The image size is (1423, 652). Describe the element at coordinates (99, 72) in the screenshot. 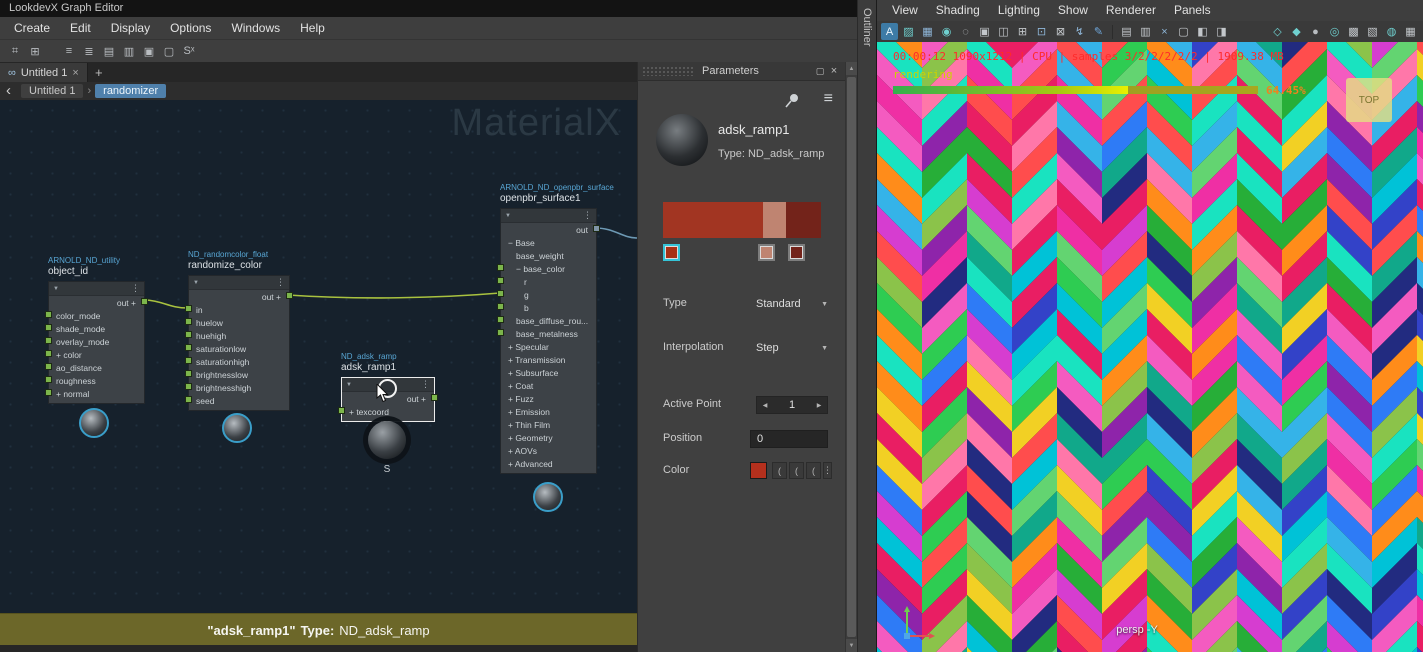

I see `add-tab-button: +` at that location.